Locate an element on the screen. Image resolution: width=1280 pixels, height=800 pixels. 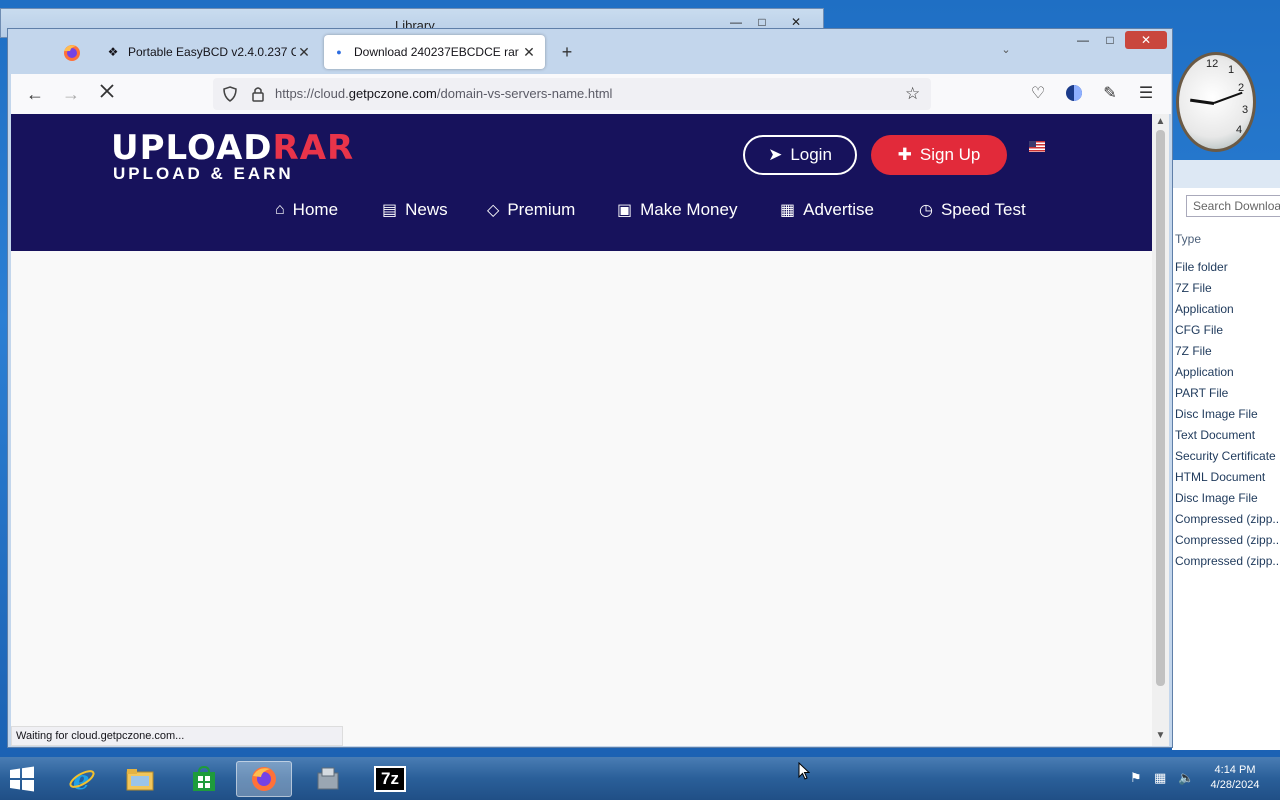
taskbar-7zip: 7z is located at coordinates (390, 779).